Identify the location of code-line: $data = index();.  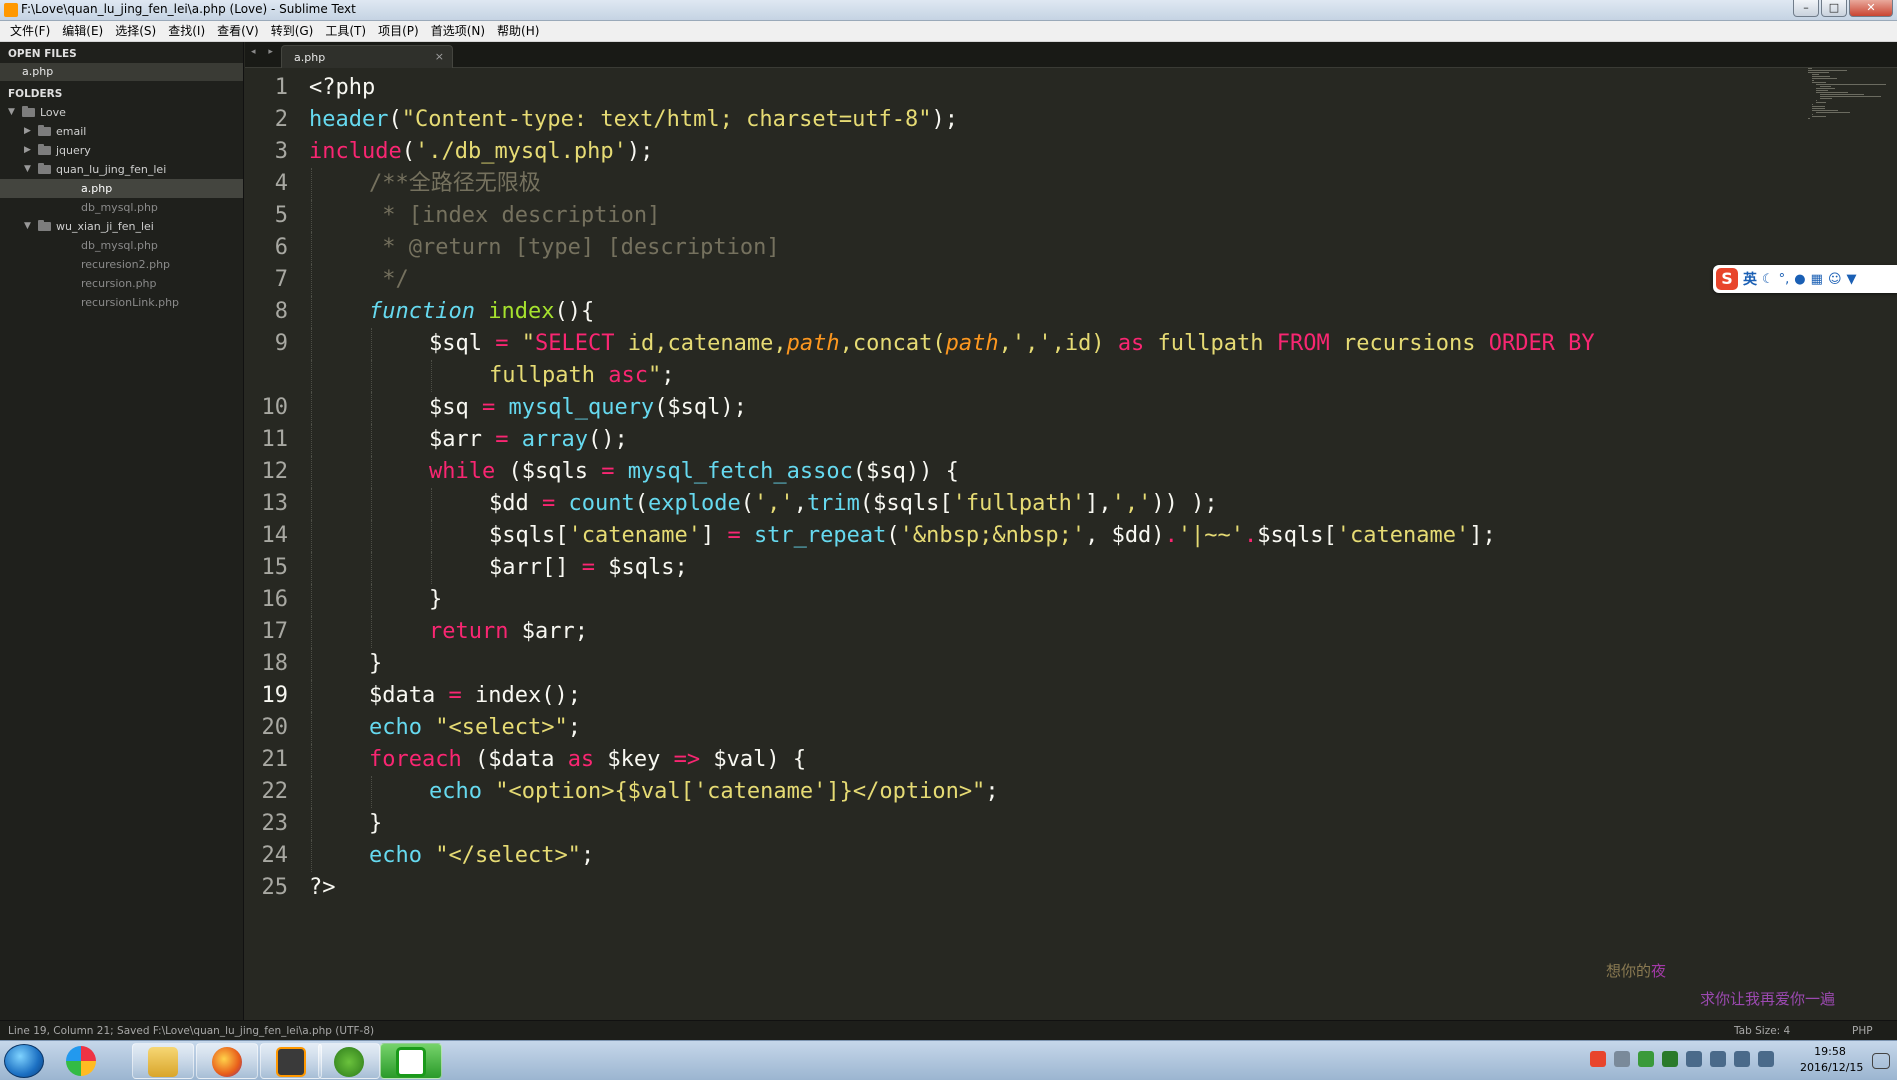
(475, 696).